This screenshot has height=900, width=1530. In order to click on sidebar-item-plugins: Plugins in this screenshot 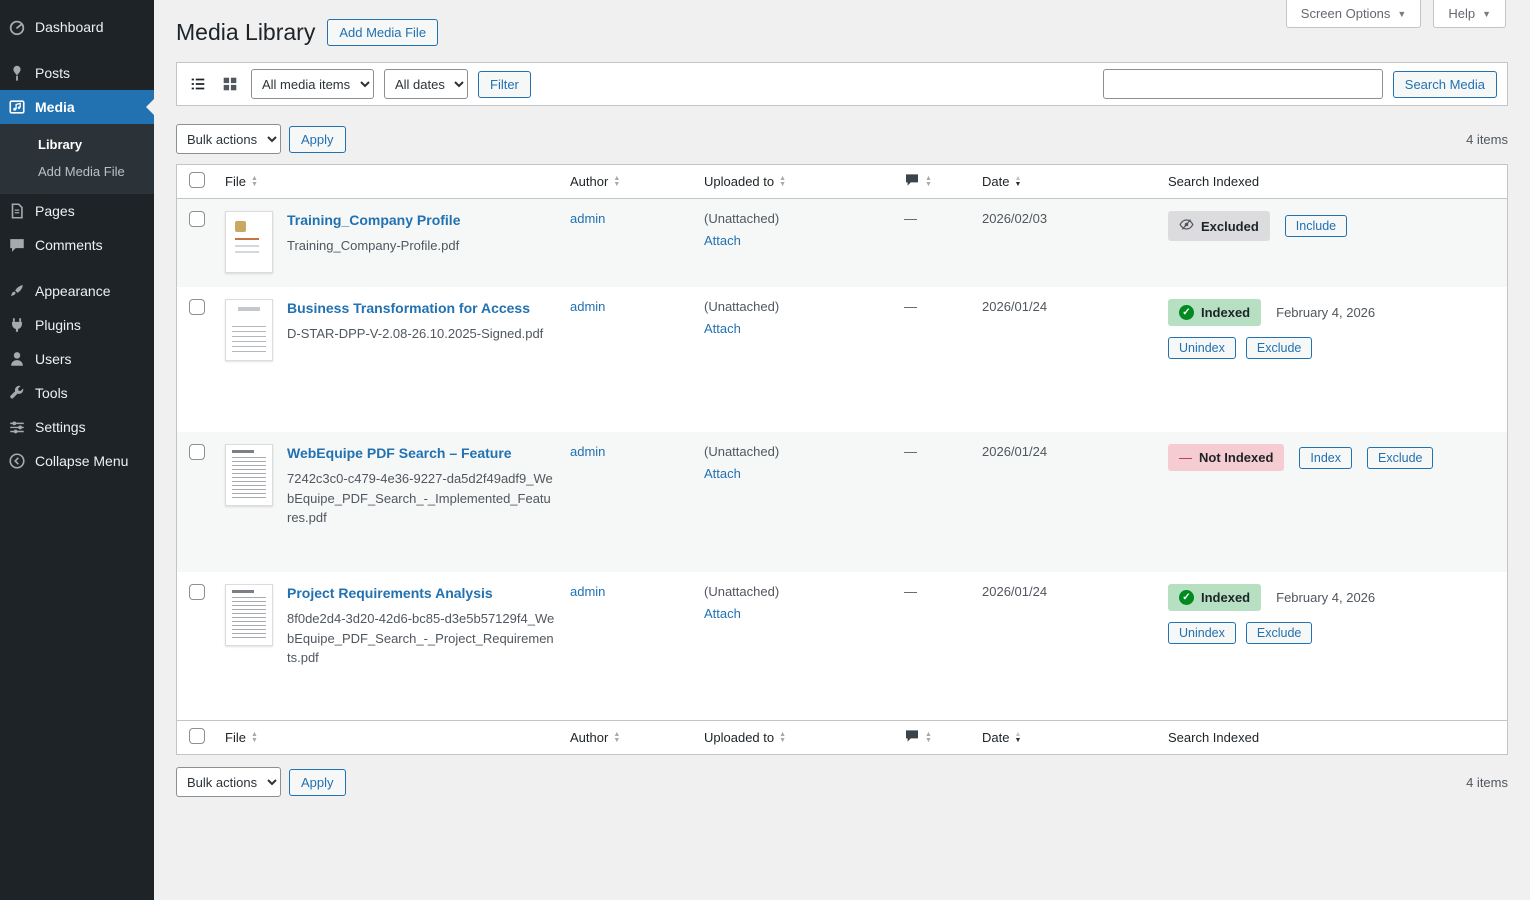, I will do `click(77, 325)`.